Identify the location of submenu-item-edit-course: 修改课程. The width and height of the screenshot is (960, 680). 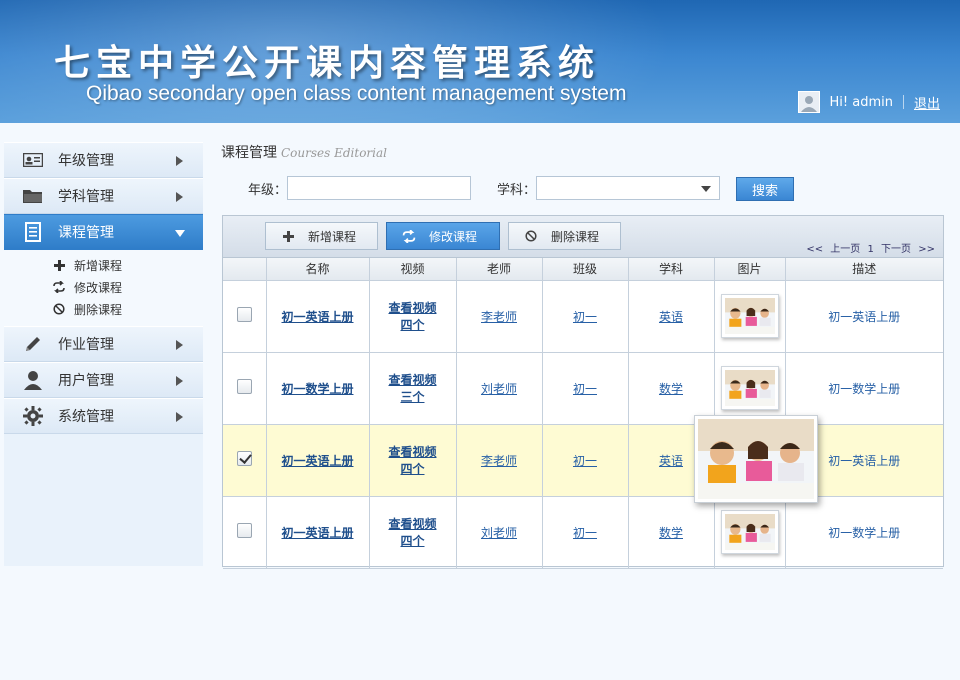
(103, 287).